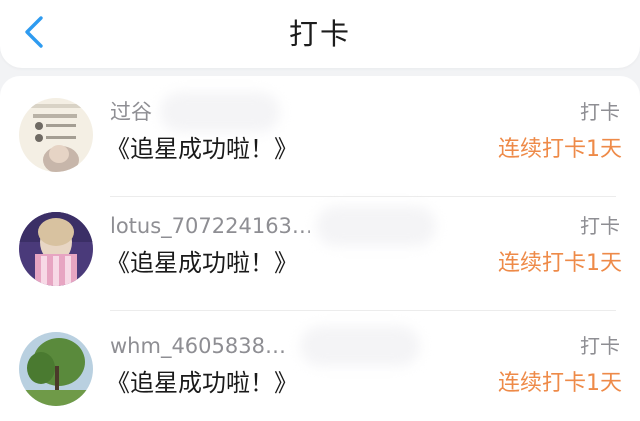  I want to click on page-title: 打卡, so click(319, 34).